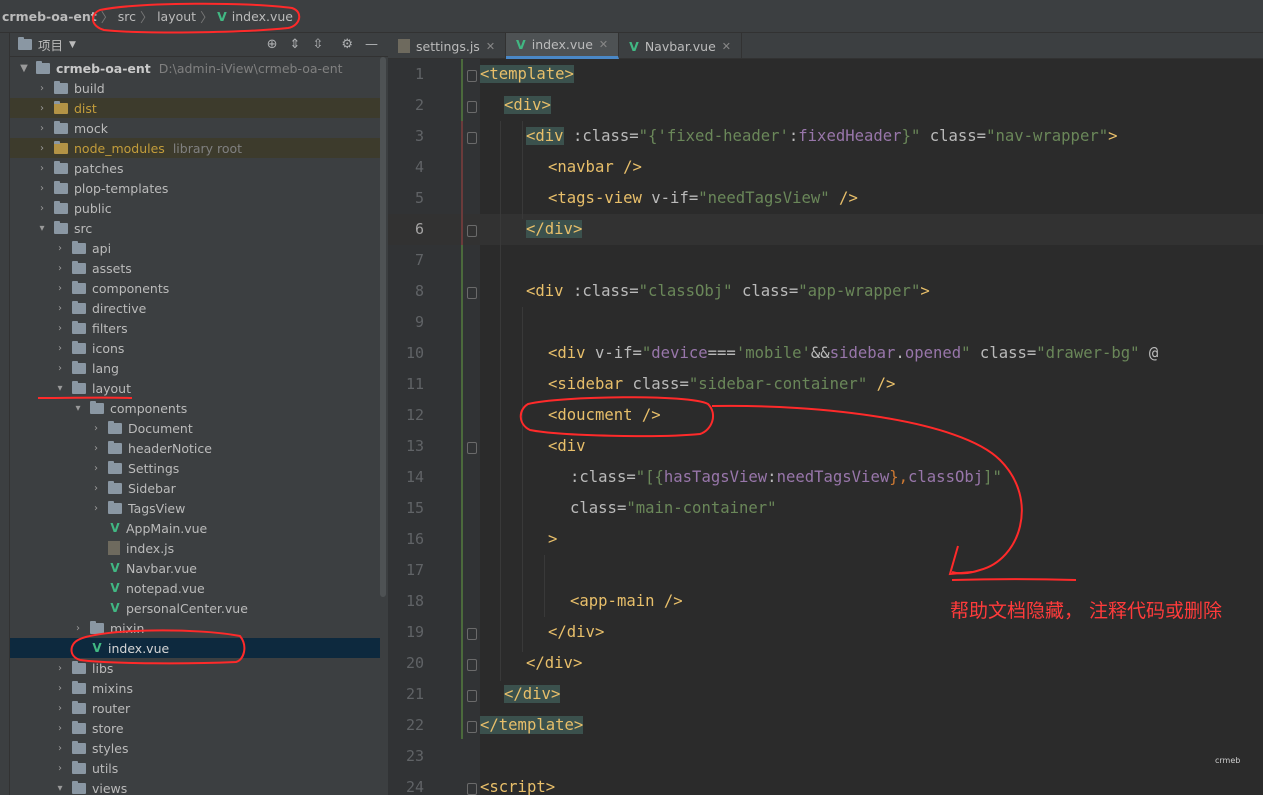 The image size is (1263, 795). What do you see at coordinates (195, 688) in the screenshot?
I see `tree-item: › mixins` at bounding box center [195, 688].